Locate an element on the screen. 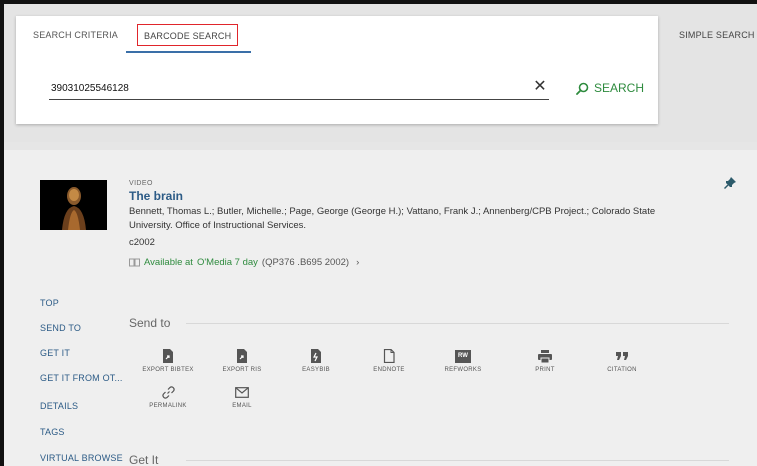  citation-button: CITATION is located at coordinates (622, 360).